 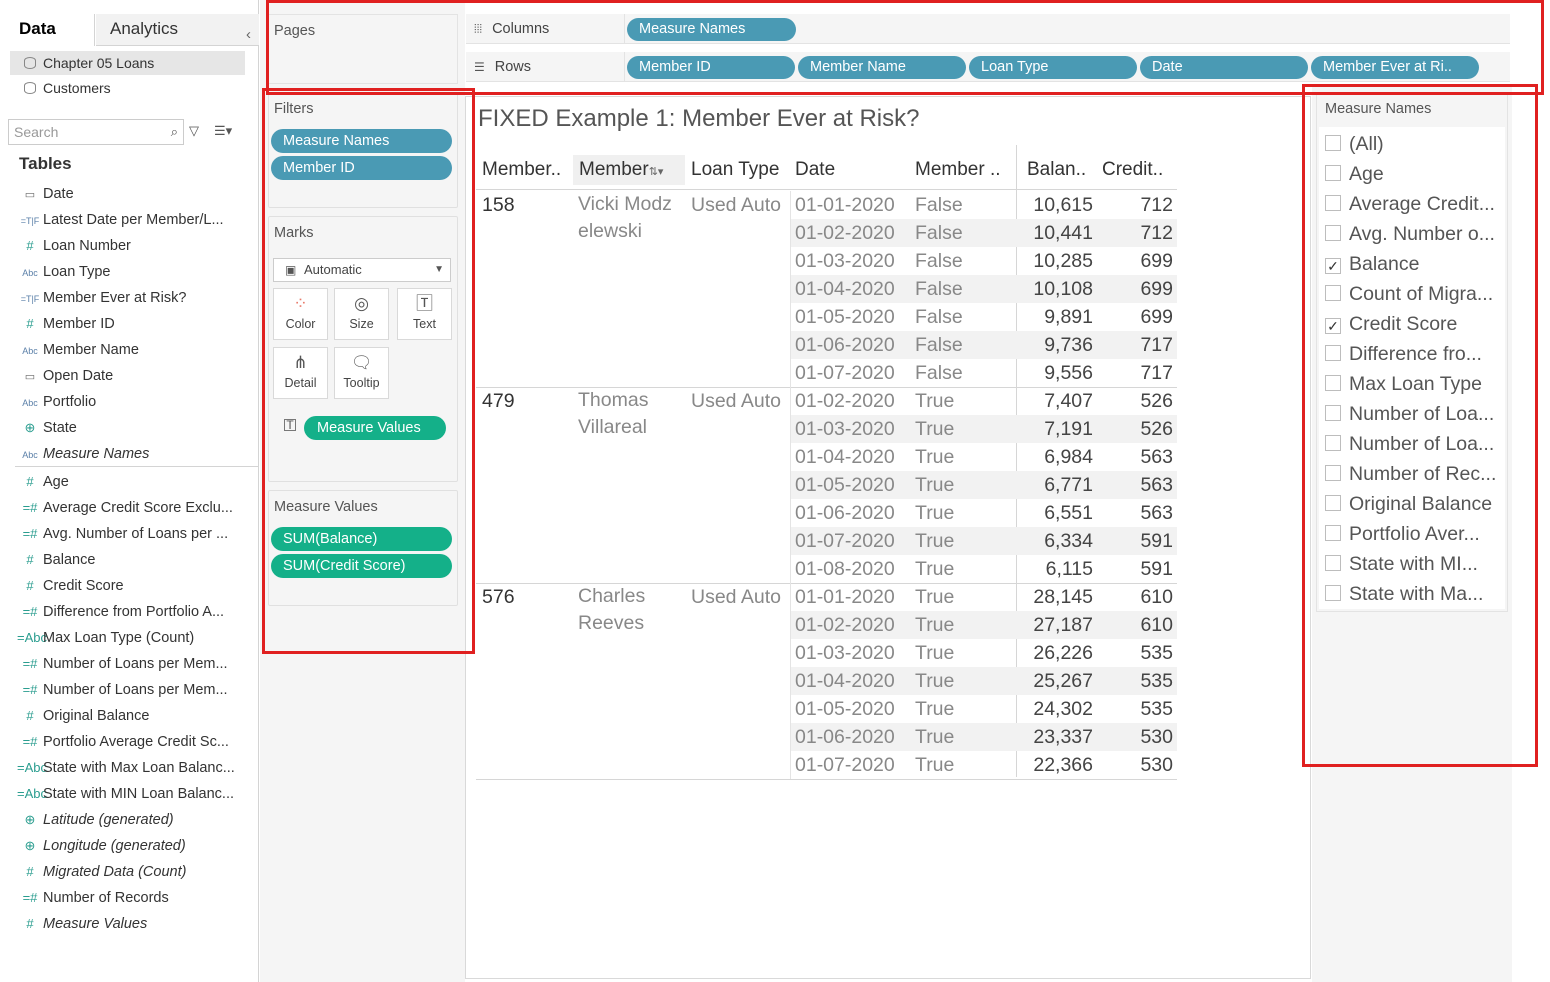 What do you see at coordinates (300, 373) in the screenshot?
I see `detail-button: ⋔ Detail` at bounding box center [300, 373].